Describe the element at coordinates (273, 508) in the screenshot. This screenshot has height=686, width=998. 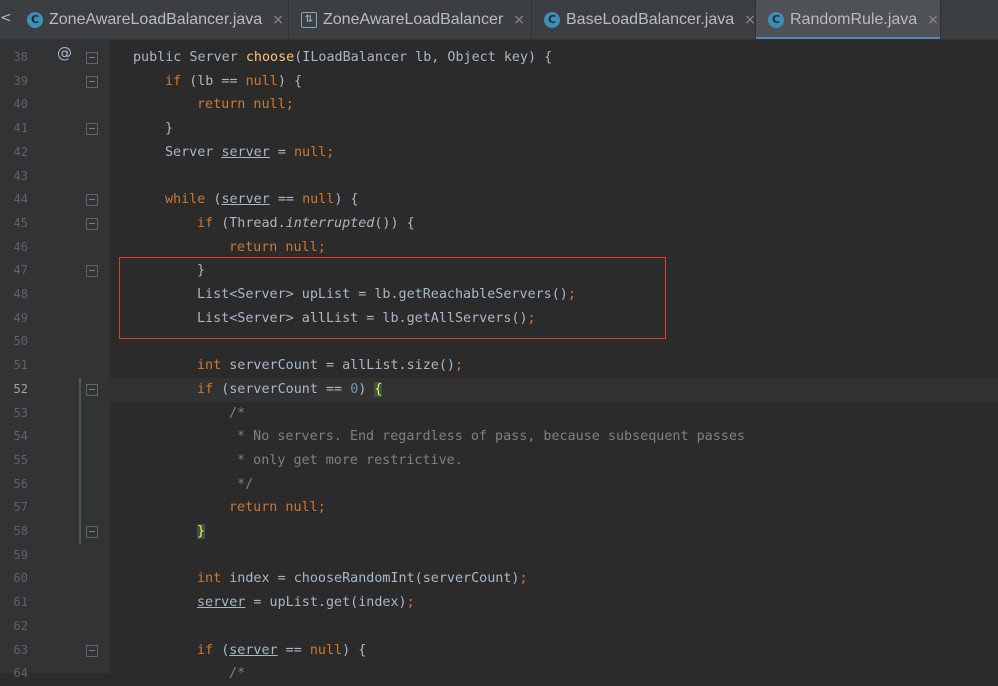
I see `code-token: return null` at that location.